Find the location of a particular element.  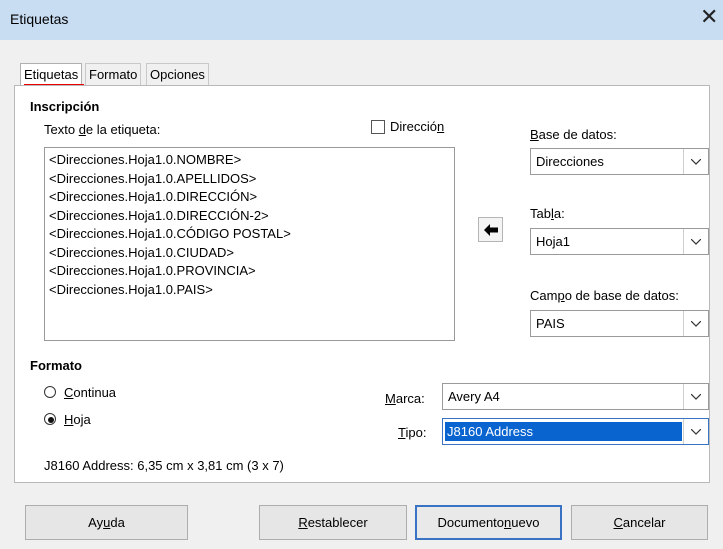

tab-formato: Formato is located at coordinates (113, 74).